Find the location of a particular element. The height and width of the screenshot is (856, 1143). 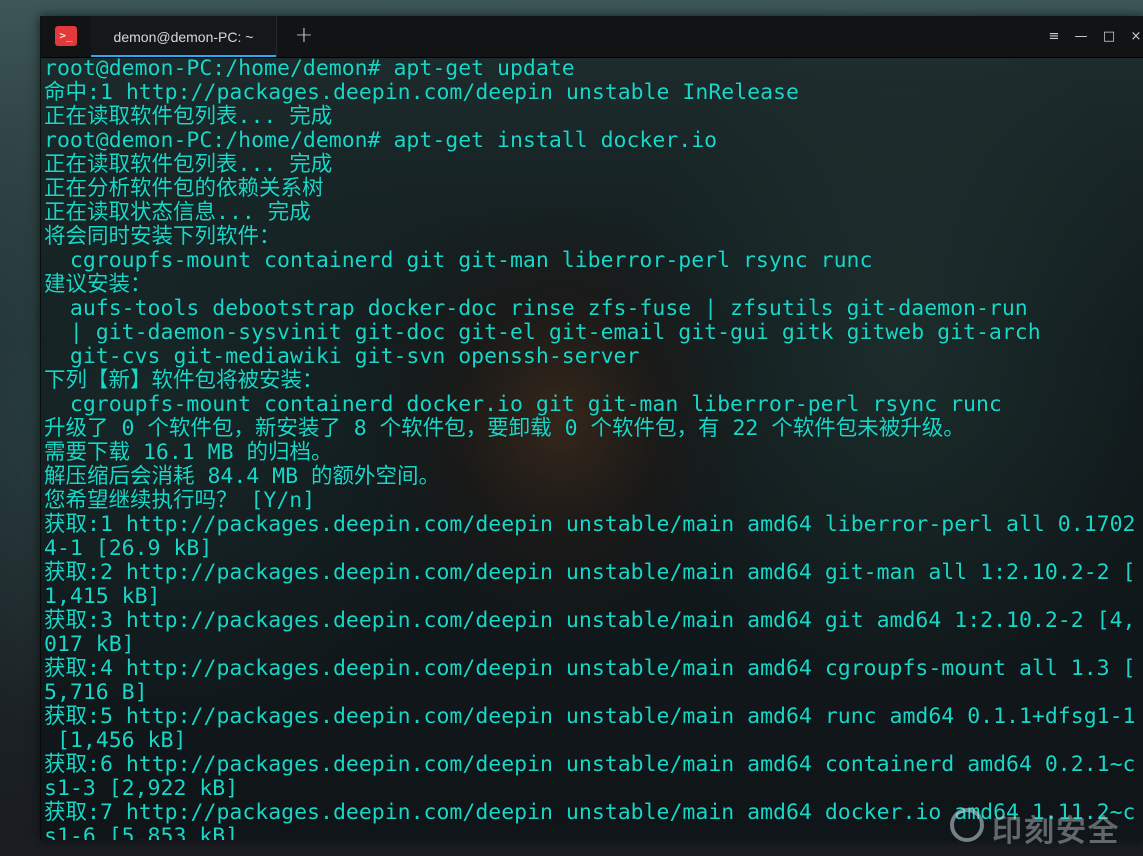

terminal-line: 将会同时安装下列软件： is located at coordinates (162, 236).